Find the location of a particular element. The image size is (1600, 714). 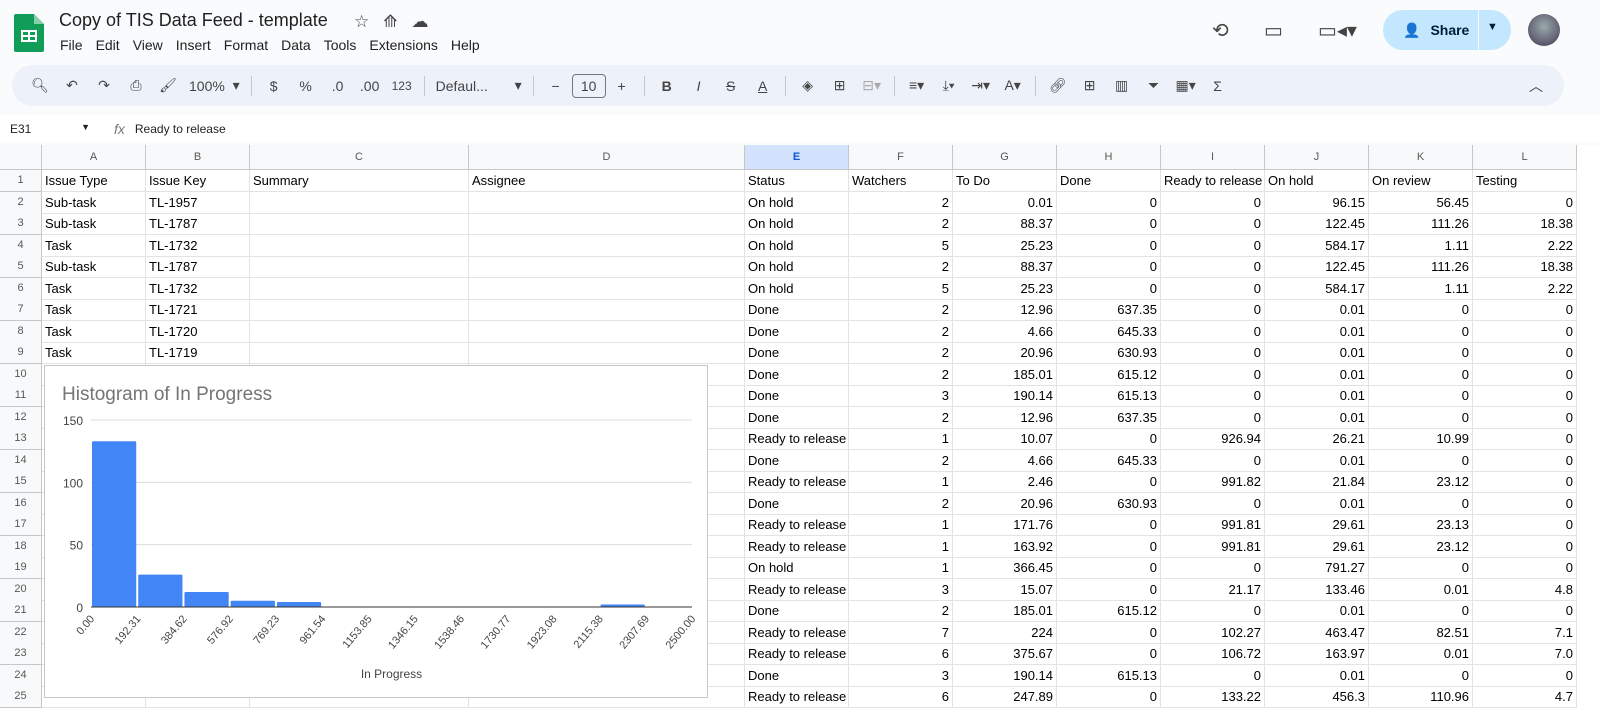

row-header: 24 is located at coordinates (21, 675).